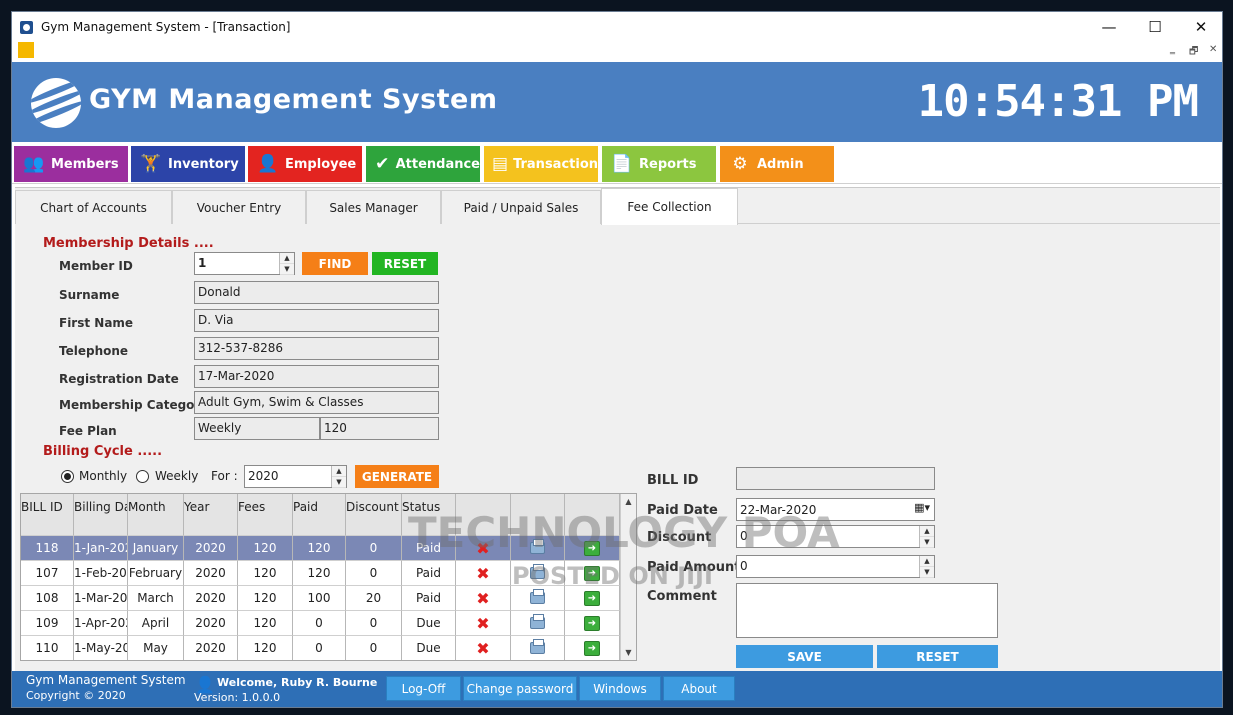  What do you see at coordinates (305, 164) in the screenshot?
I see `nav-employee-button: 👤 Employee` at bounding box center [305, 164].